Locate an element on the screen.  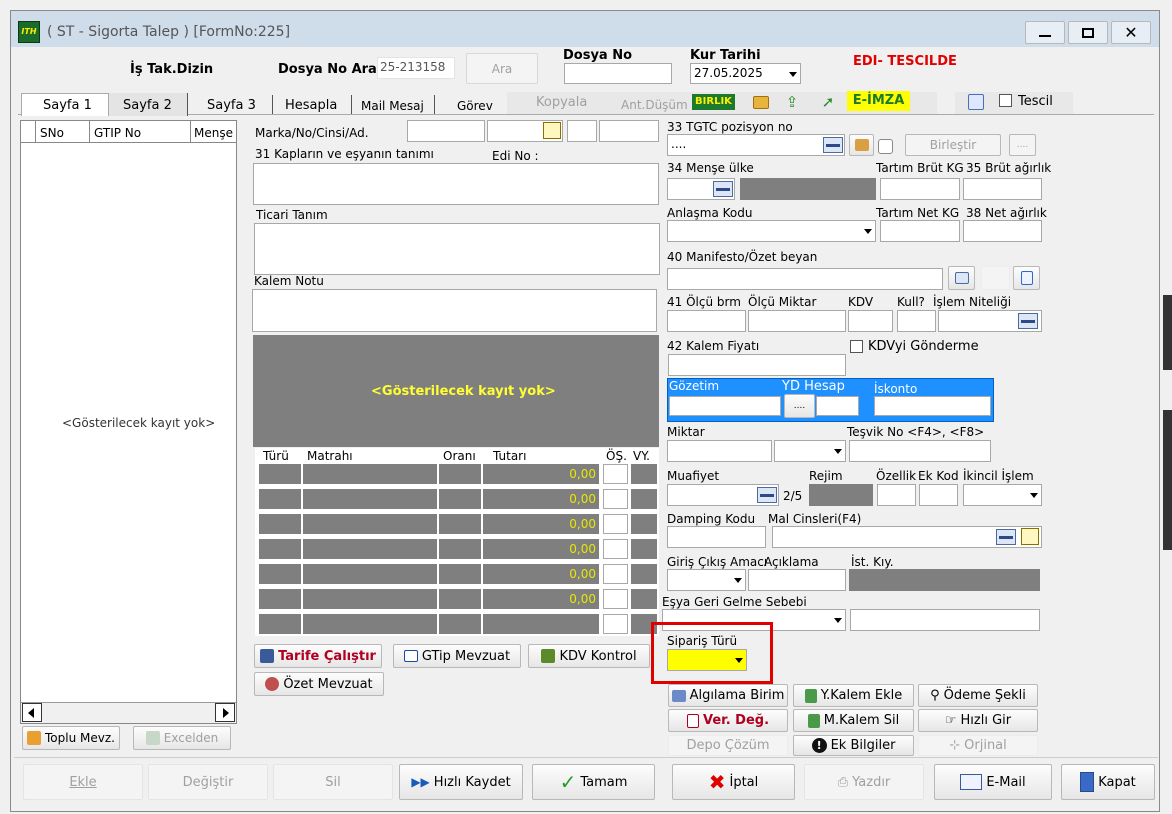
gozetim-input is located at coordinates (725, 406).